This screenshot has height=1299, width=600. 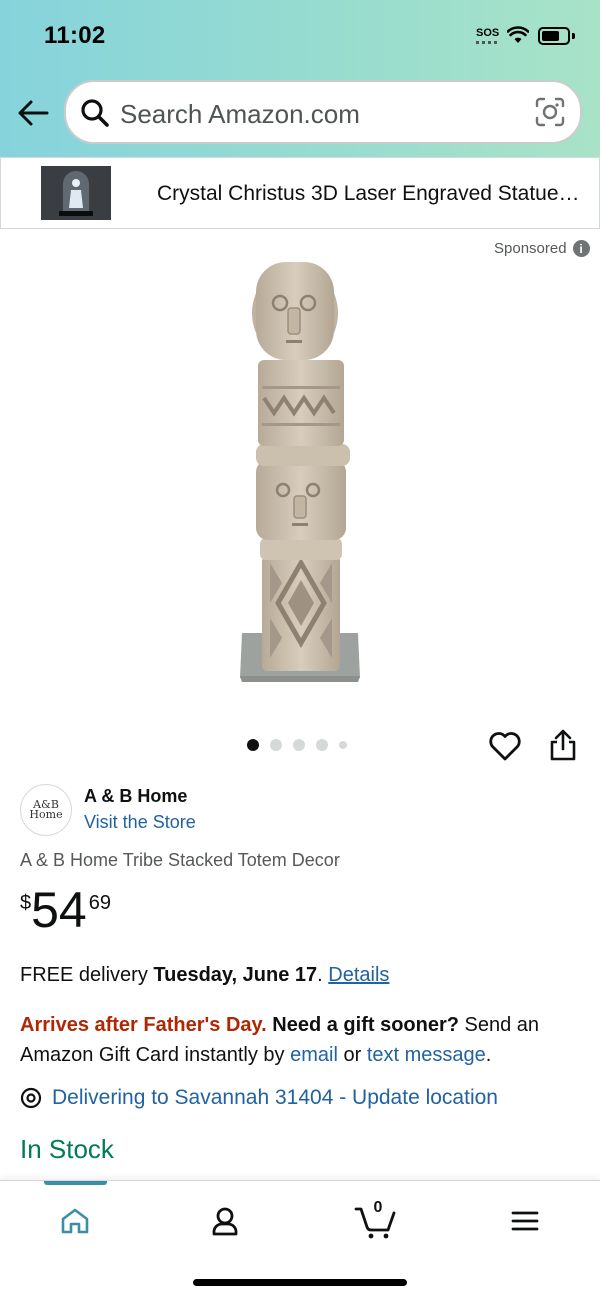 What do you see at coordinates (300, 1282) in the screenshot?
I see `home-indicator-bar` at bounding box center [300, 1282].